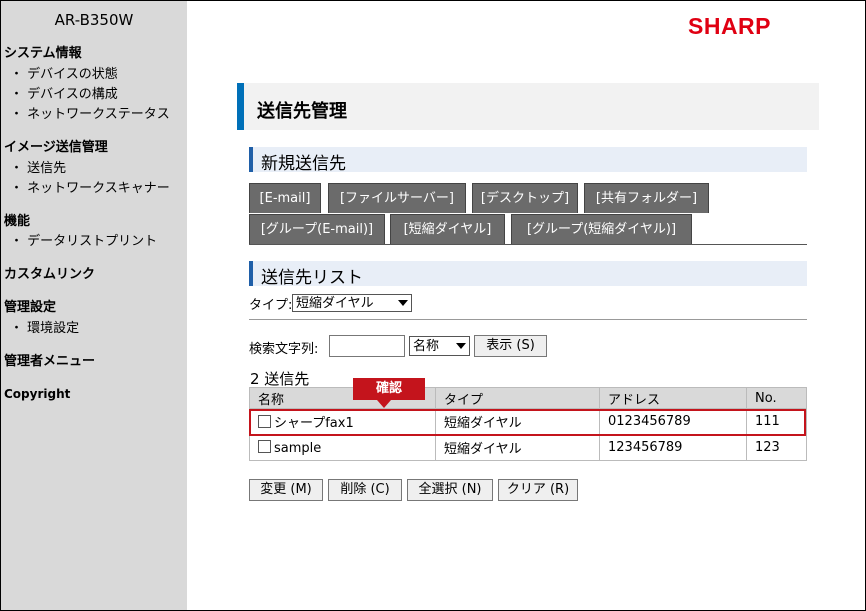 The width and height of the screenshot is (866, 611). Describe the element at coordinates (673, 421) in the screenshot. I see `row-address: 0123456789` at that location.